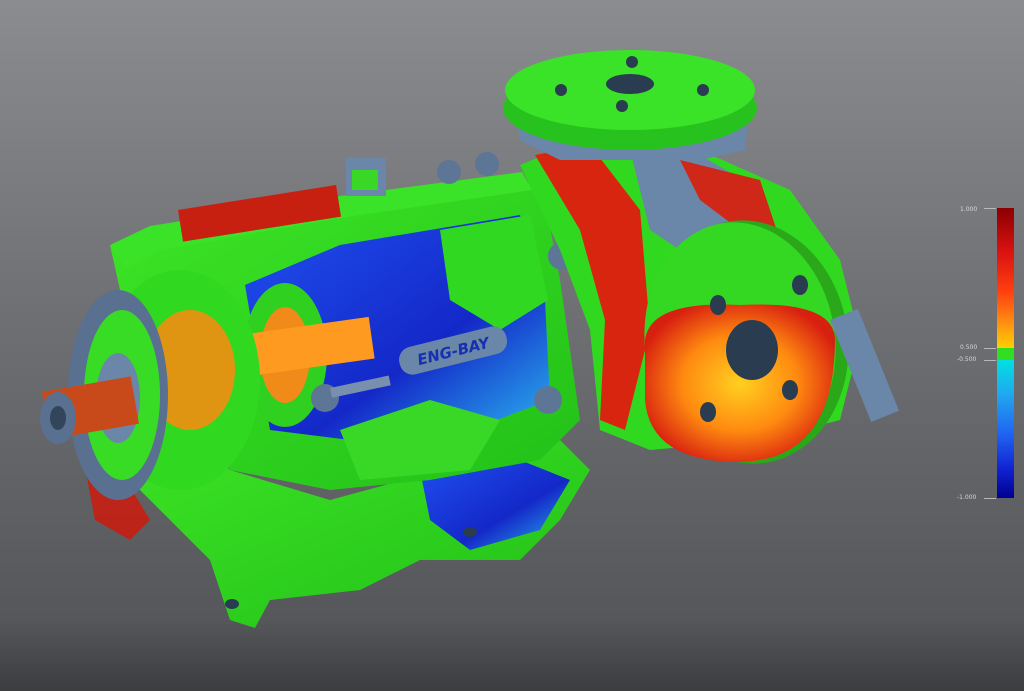 This screenshot has height=691, width=1024. Describe the element at coordinates (990, 208) in the screenshot. I see `legend-tick-max` at that location.